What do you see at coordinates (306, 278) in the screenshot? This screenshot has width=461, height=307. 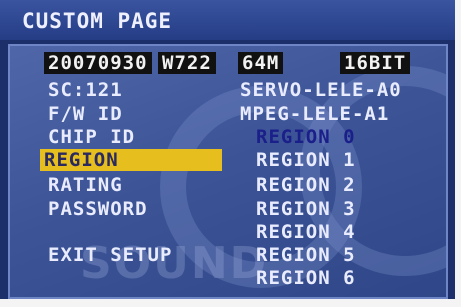 I see `region-option-6: REGION 6` at bounding box center [306, 278].